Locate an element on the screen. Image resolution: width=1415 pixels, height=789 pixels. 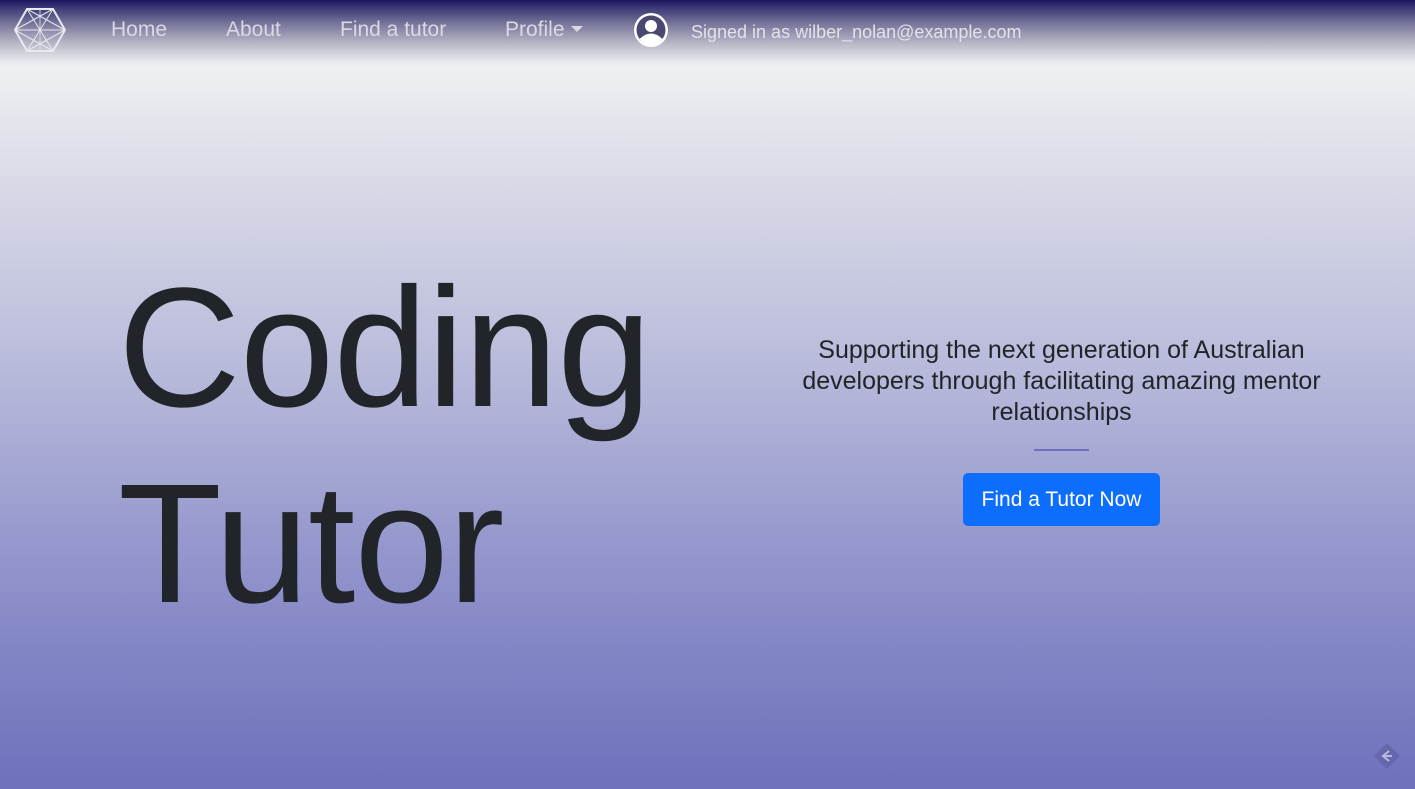
chevron-down-icon is located at coordinates (576, 29).